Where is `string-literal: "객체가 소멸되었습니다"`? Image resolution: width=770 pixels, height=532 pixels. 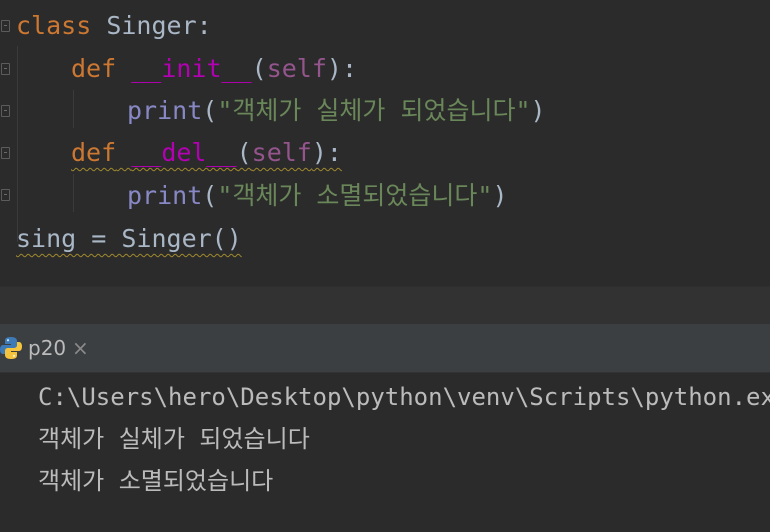
string-literal: "객체가 소멸되었습니다" is located at coordinates (355, 195).